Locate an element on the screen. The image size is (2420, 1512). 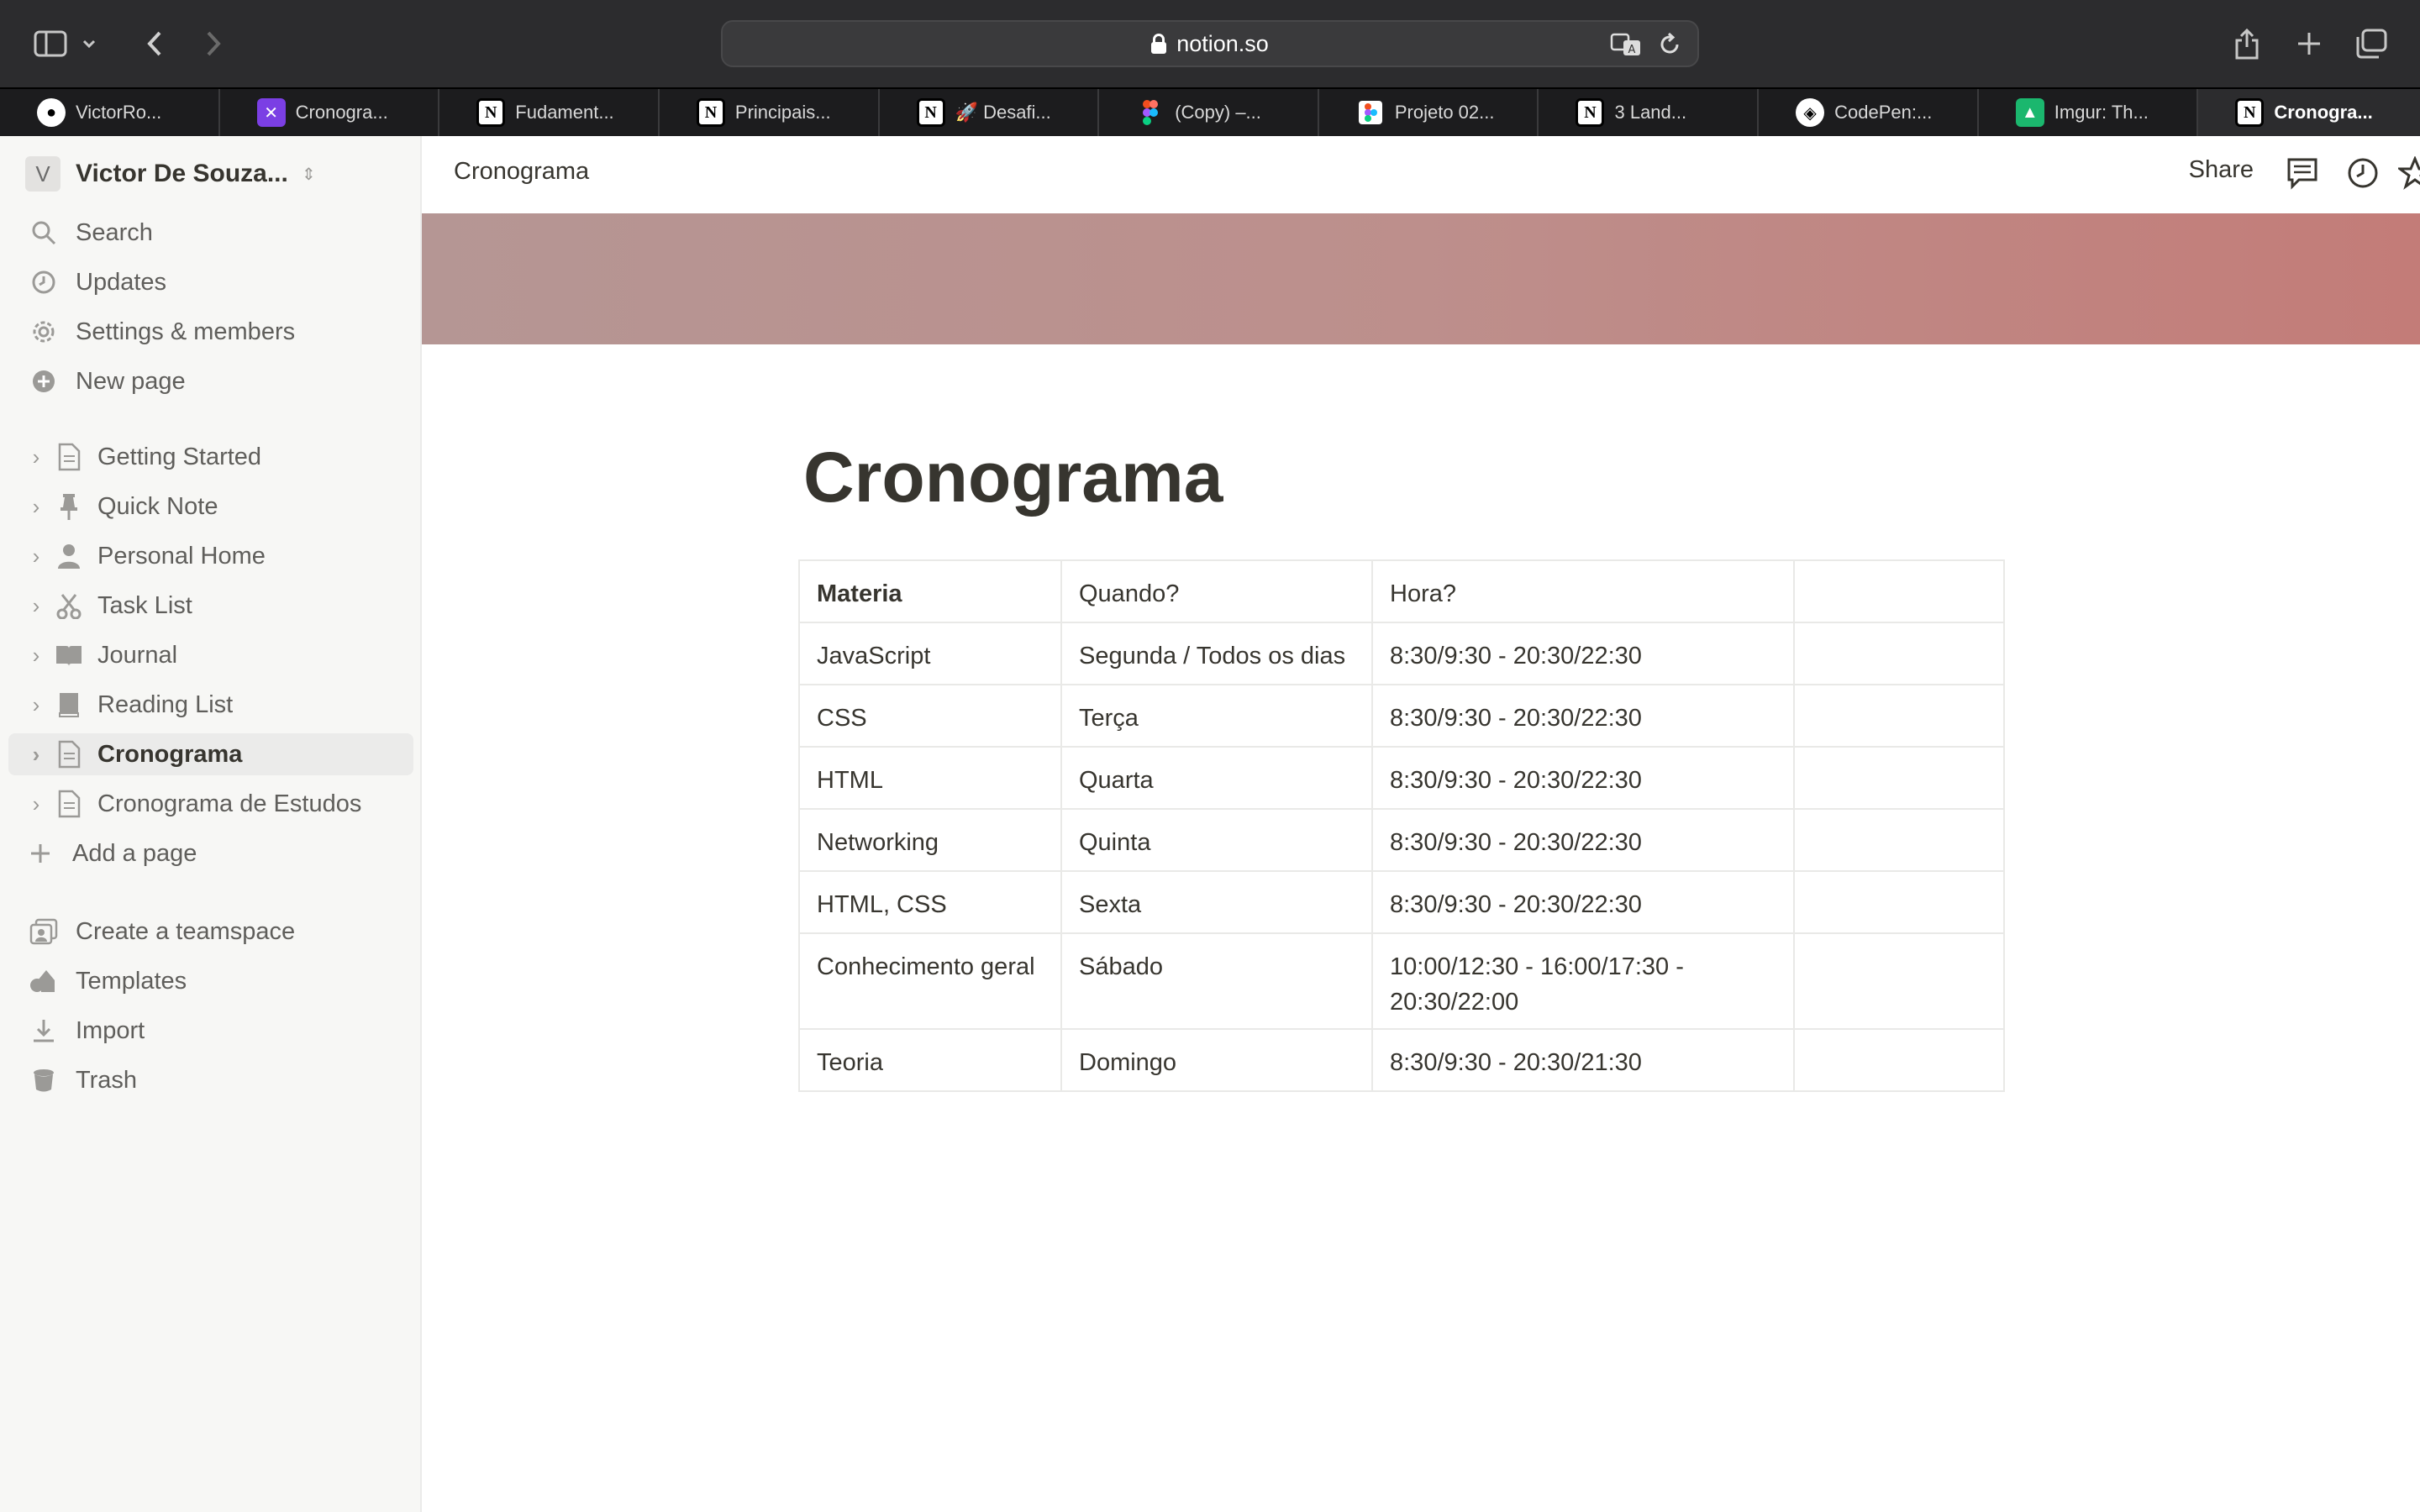
page-title: Cronograma is located at coordinates (1013, 477).